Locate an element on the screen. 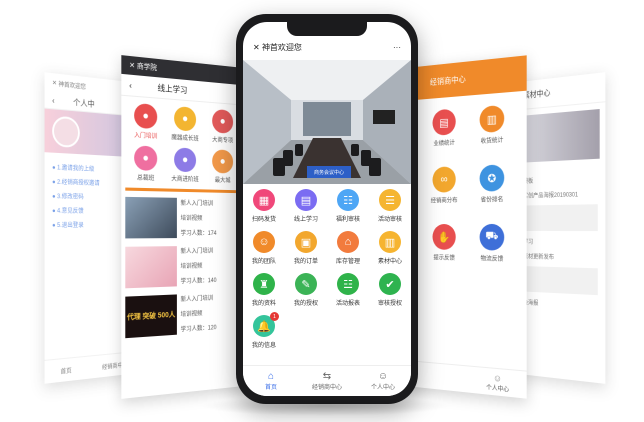  material-icon: ▥ is located at coordinates (390, 242).